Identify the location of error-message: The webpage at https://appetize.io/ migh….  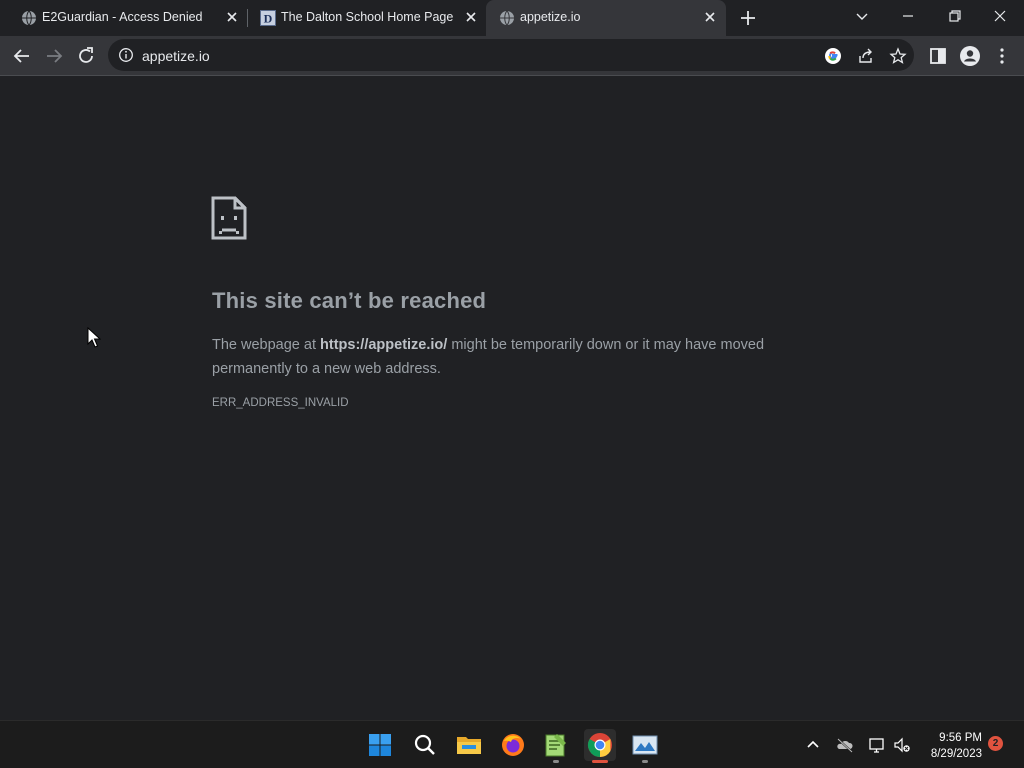
(517, 357).